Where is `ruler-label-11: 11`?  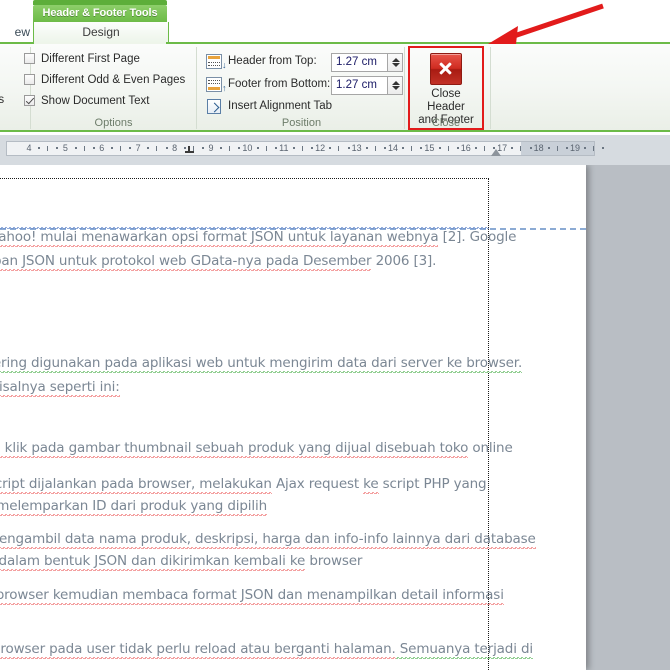 ruler-label-11: 11 is located at coordinates (284, 148).